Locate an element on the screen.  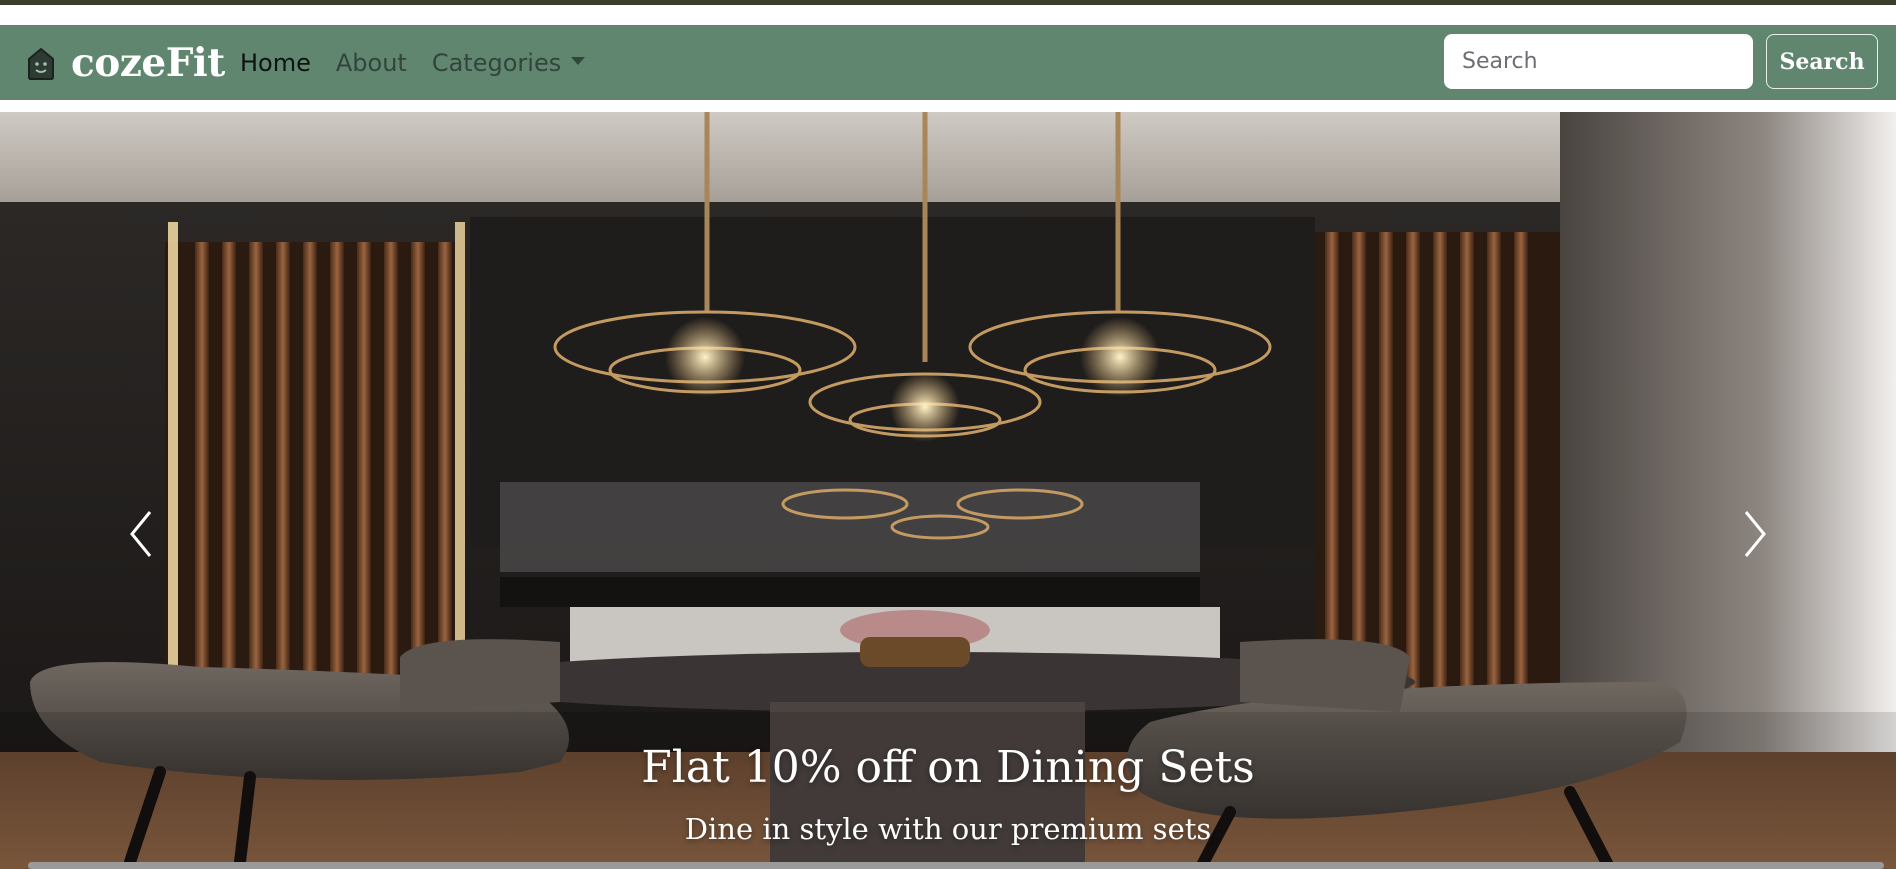
top-accent-bar is located at coordinates (948, 2).